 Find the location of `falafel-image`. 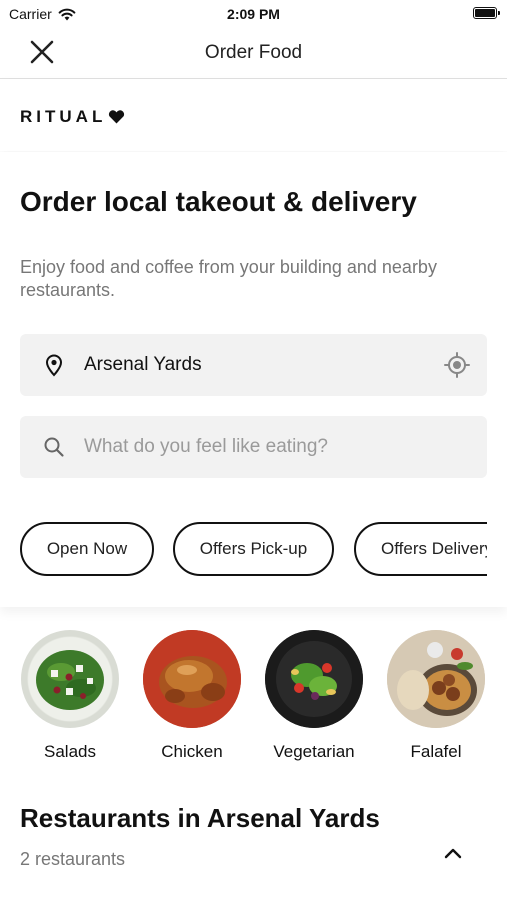

falafel-image is located at coordinates (436, 679).